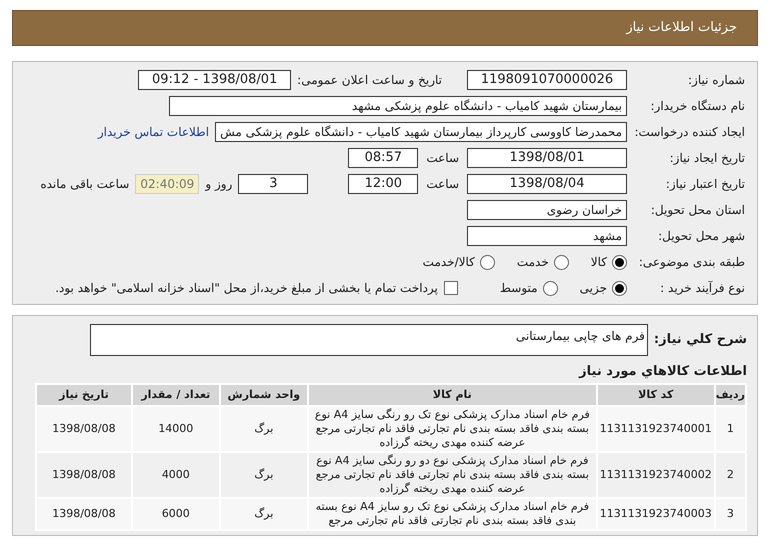 This screenshot has height=545, width=770. What do you see at coordinates (448, 262) in the screenshot?
I see `radio-label: کالا/خدمت` at bounding box center [448, 262].